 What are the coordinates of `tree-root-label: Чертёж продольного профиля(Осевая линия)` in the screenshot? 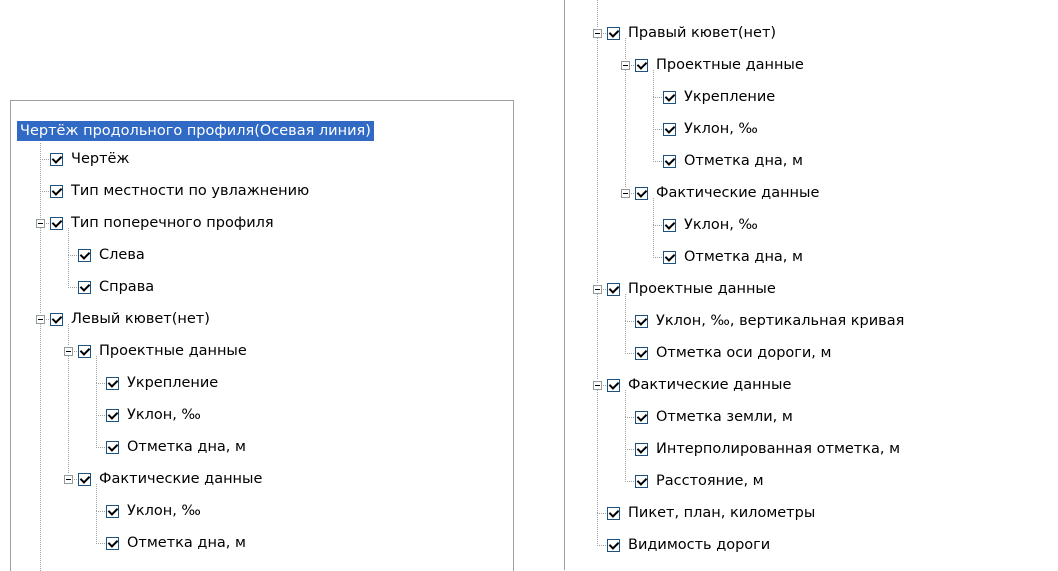 It's located at (195, 131).